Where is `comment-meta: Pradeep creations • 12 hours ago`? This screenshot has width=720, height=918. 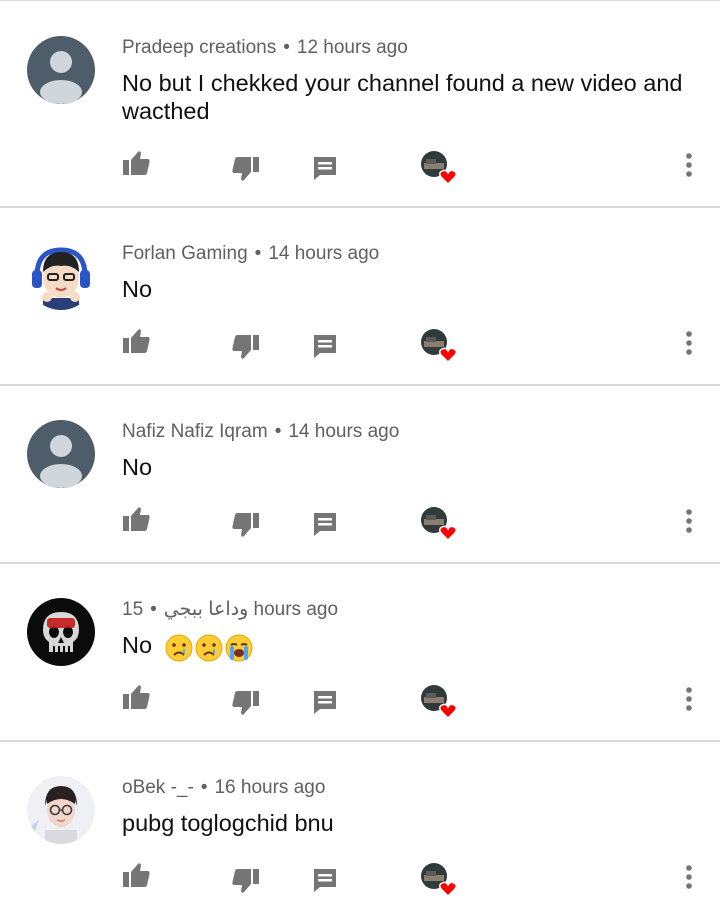
comment-meta: Pradeep creations • 12 hours ago is located at coordinates (265, 48).